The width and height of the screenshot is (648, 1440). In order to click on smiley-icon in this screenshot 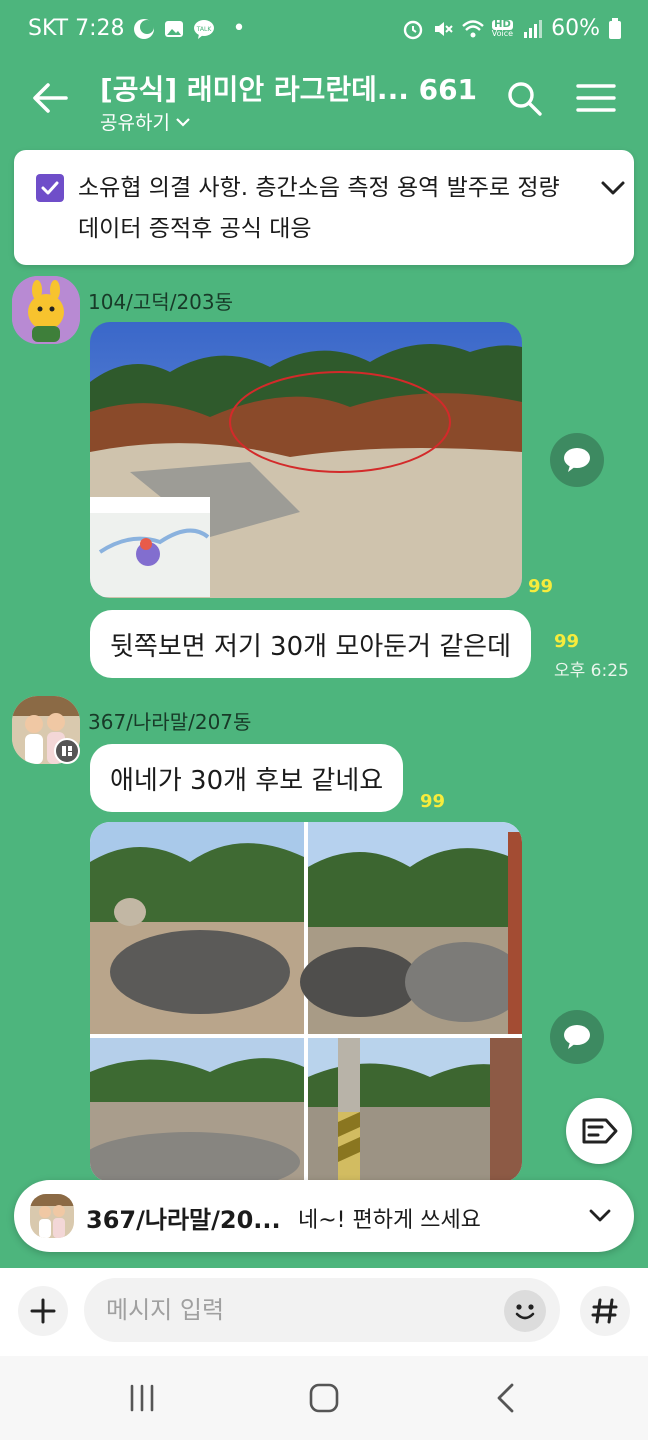, I will do `click(525, 1312)`.